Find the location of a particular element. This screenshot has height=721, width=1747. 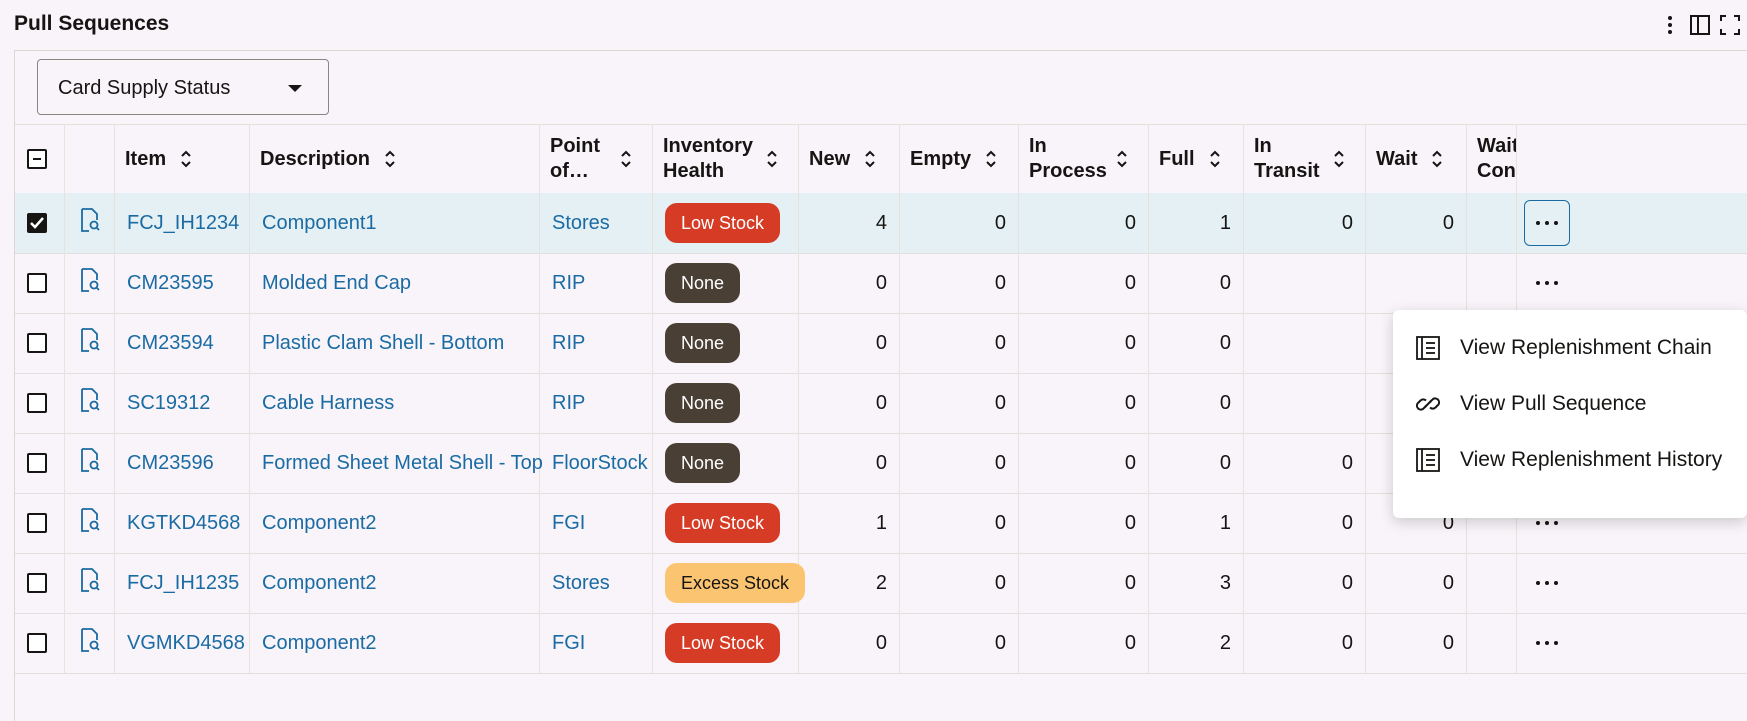

description-link: Component1 is located at coordinates (313, 223).